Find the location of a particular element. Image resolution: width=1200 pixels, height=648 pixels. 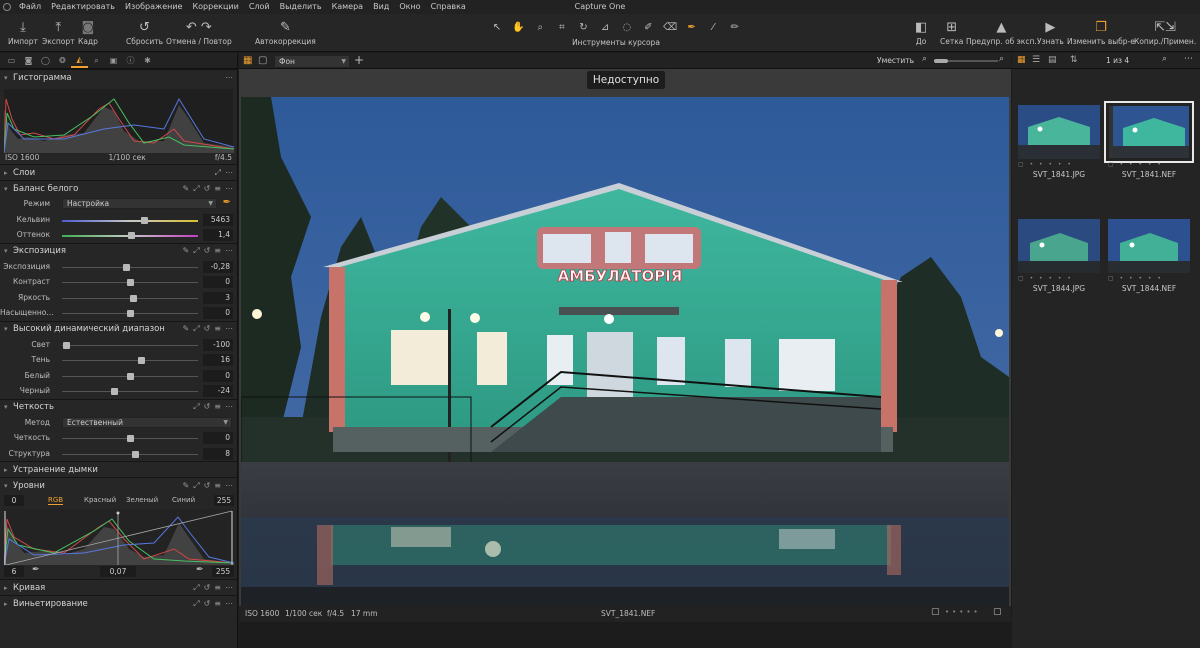

zoom-in-icon: ⌕ is located at coordinates (1001, 59).